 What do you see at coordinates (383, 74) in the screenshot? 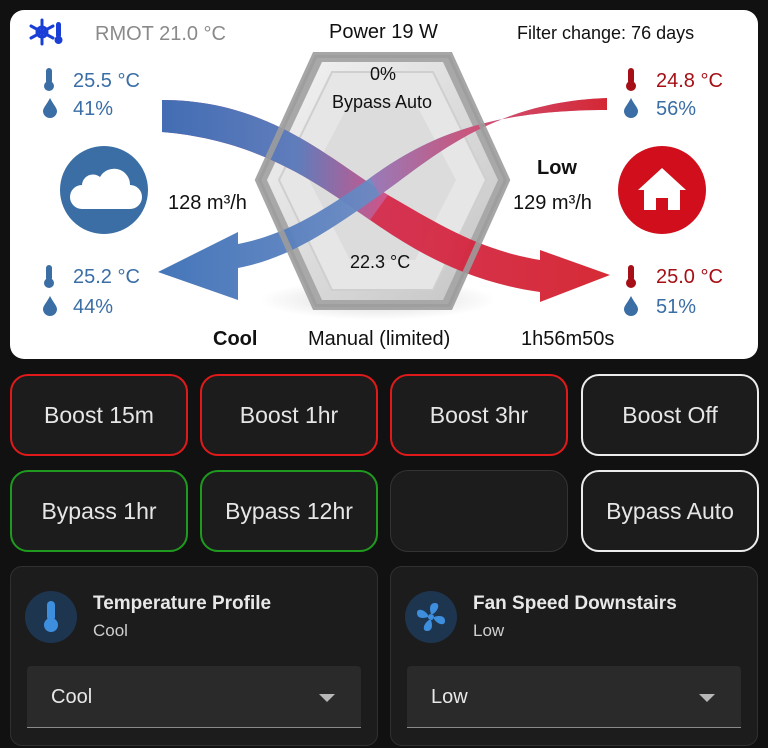
I see `bypass-percent: 0%` at bounding box center [383, 74].